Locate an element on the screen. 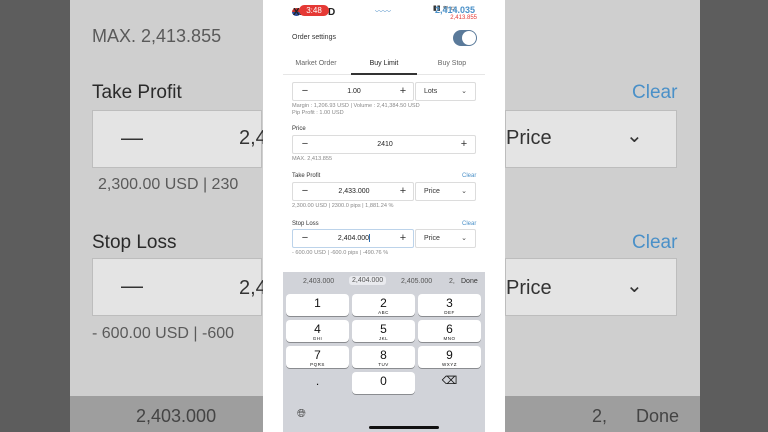  stop-loss-input: 2,404.000 is located at coordinates (354, 238).